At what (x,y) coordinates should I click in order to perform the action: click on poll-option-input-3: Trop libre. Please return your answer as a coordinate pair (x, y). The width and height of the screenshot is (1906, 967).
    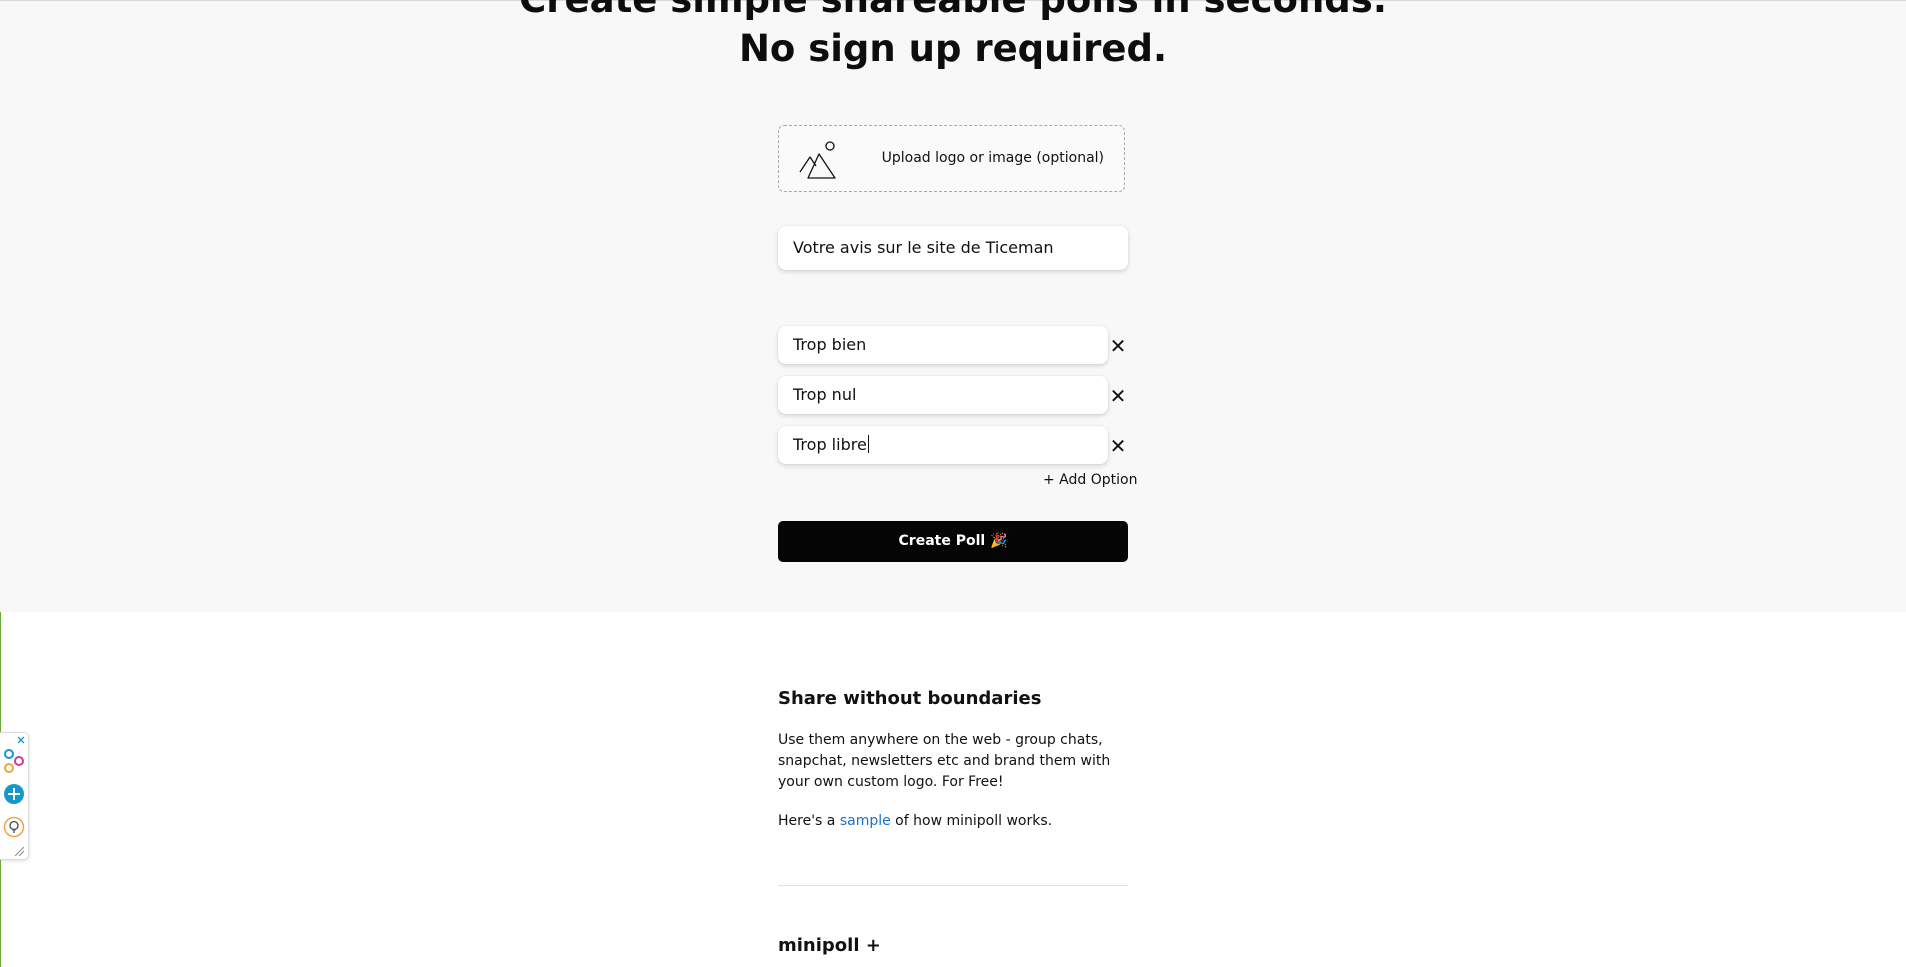
    Looking at the image, I should click on (943, 445).